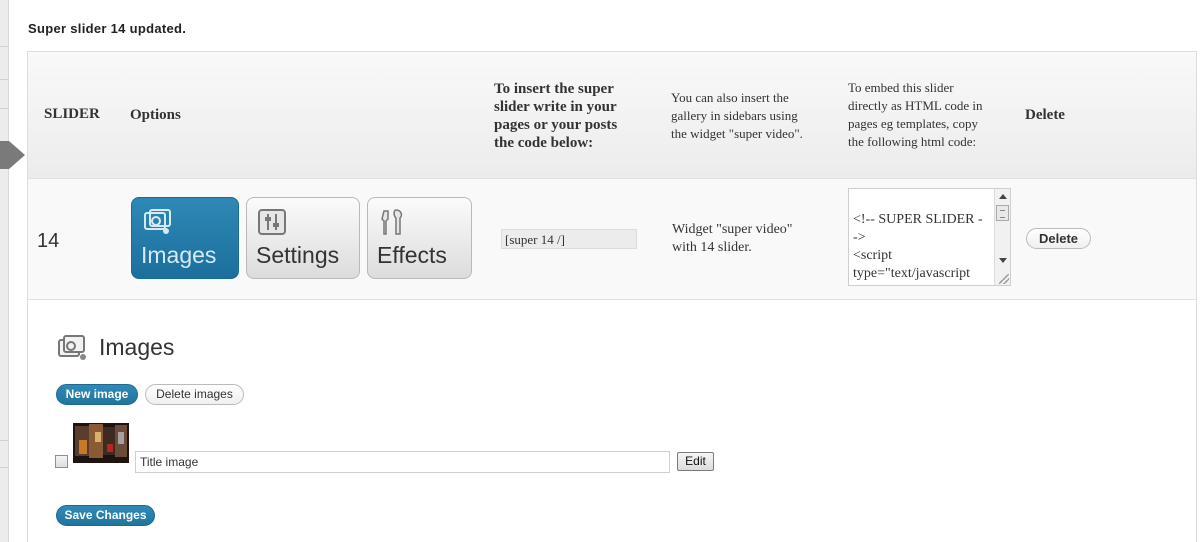  Describe the element at coordinates (402, 462) in the screenshot. I see `image-title-input` at that location.